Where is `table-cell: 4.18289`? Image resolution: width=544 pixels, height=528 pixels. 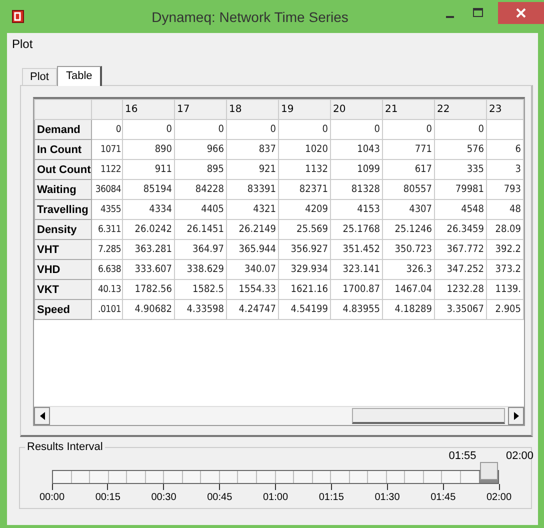
table-cell: 4.18289 is located at coordinates (413, 309).